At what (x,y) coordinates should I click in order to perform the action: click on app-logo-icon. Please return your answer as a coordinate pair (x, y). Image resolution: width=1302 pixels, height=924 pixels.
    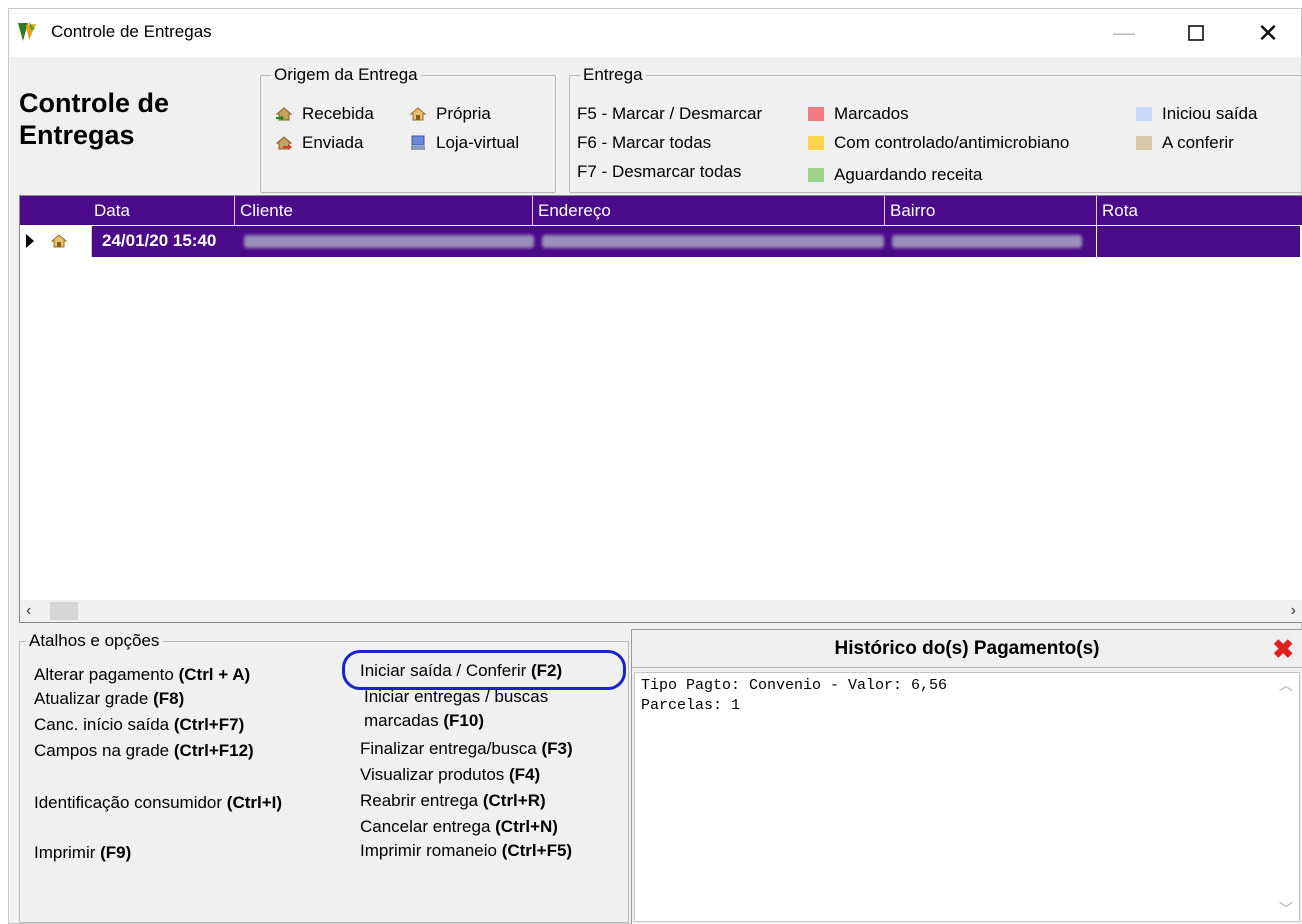
    Looking at the image, I should click on (27, 31).